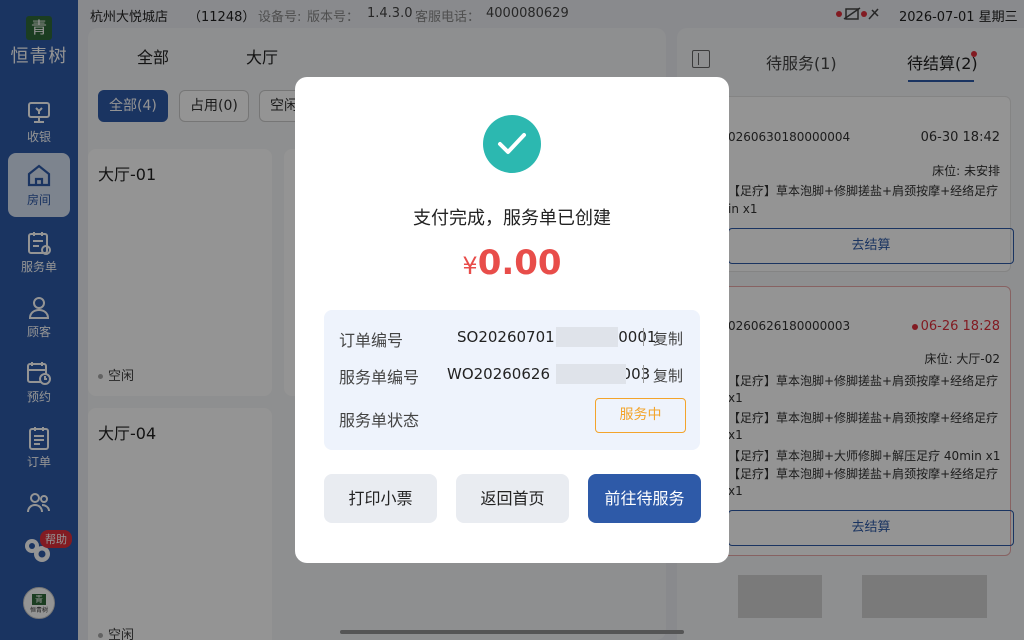 The width and height of the screenshot is (1024, 640). I want to click on payment-amount: ¥0.00, so click(512, 263).